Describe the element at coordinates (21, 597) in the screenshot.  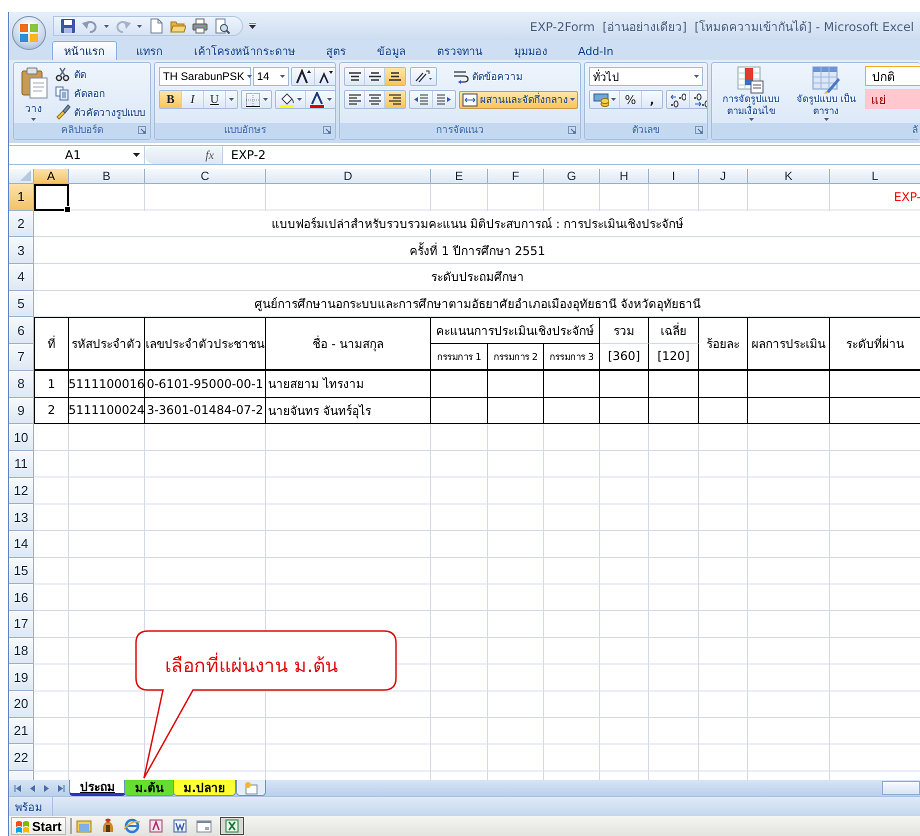
I see `row-header: 16` at that location.